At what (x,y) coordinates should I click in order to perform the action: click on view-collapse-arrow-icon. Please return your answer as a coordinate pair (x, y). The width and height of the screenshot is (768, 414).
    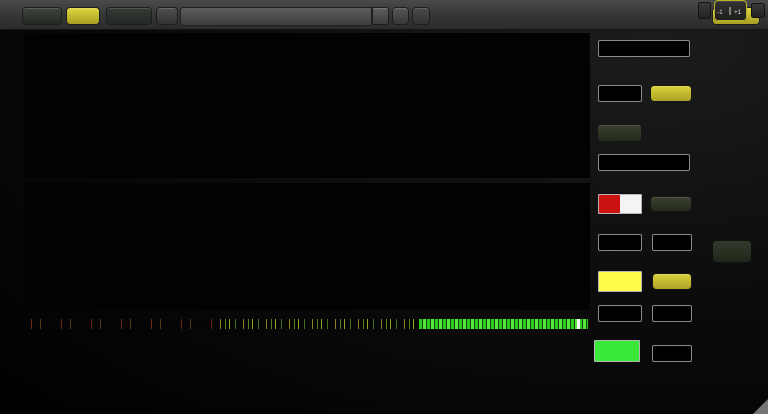
    Looking at the image, I should click on (704, 10).